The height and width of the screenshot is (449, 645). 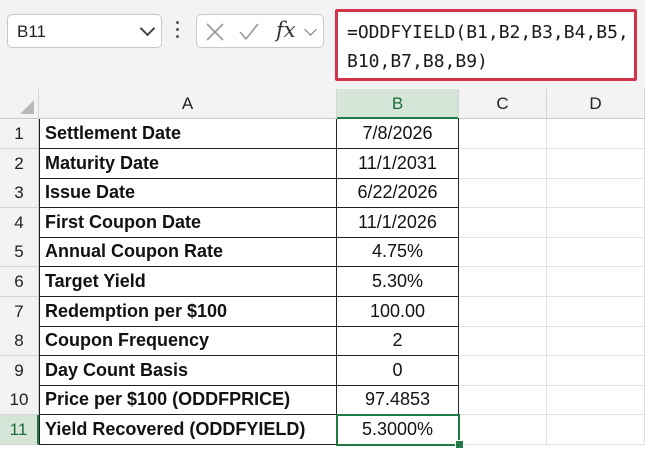 What do you see at coordinates (19, 400) in the screenshot?
I see `row-header: 10` at bounding box center [19, 400].